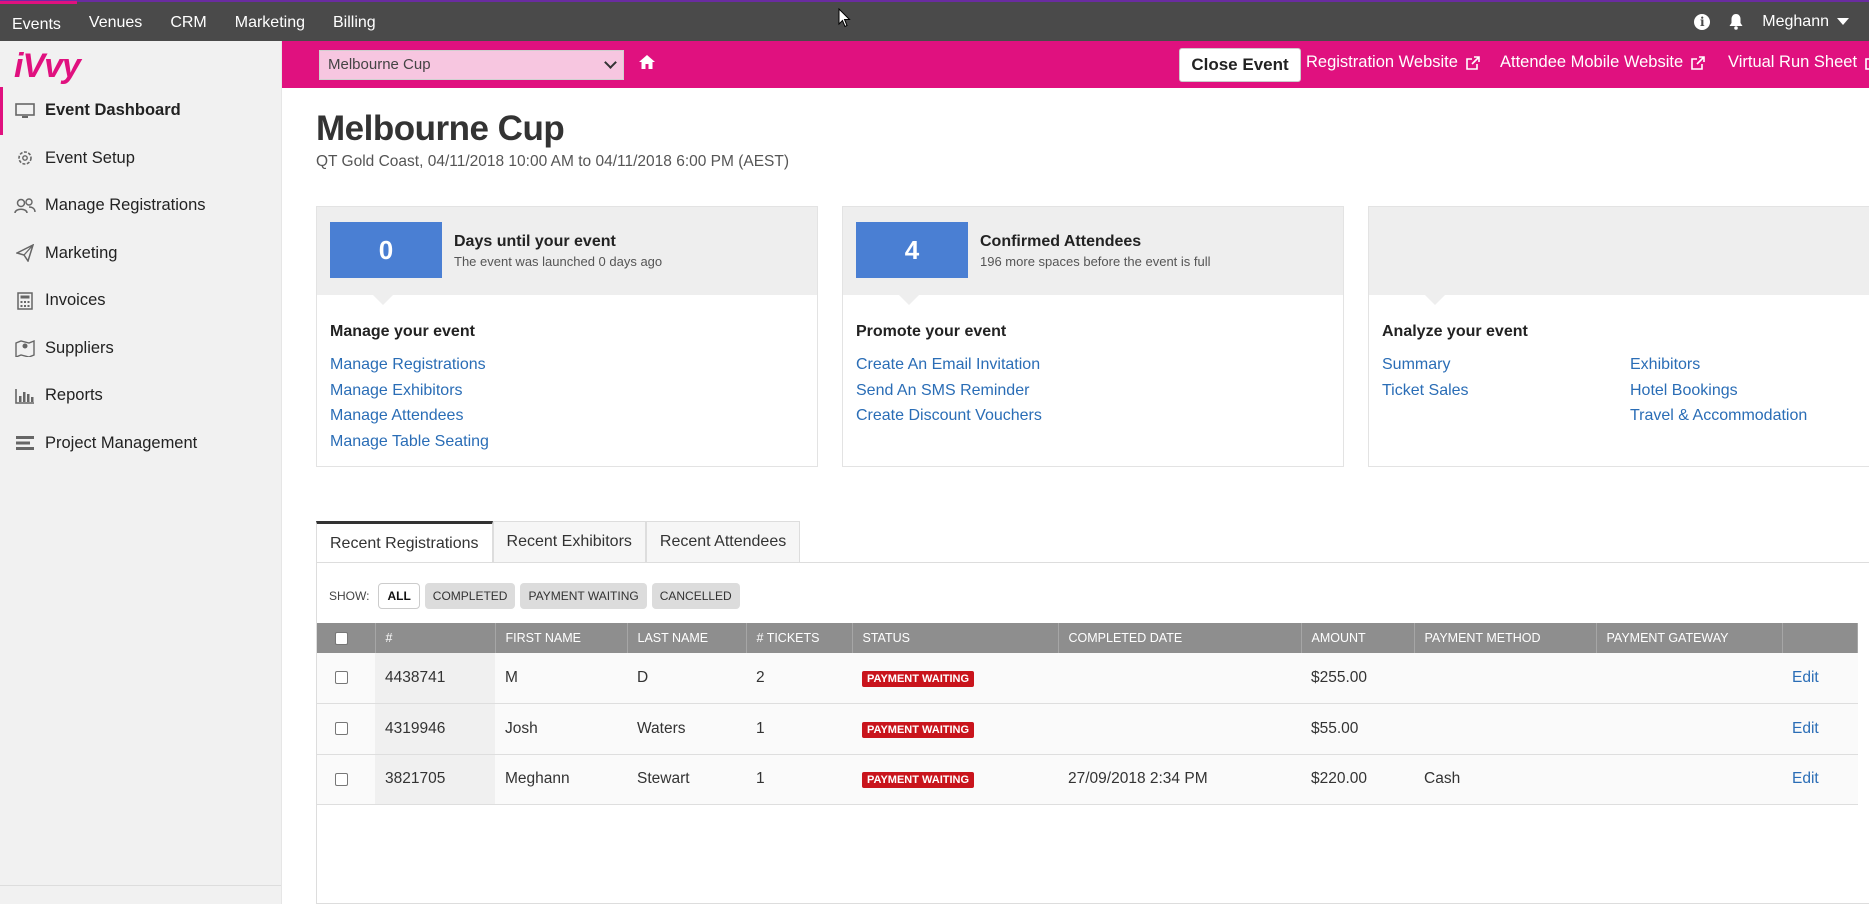 This screenshot has height=904, width=1869. I want to click on hotel-bookings-link: Hotel Bookings, so click(1718, 391).